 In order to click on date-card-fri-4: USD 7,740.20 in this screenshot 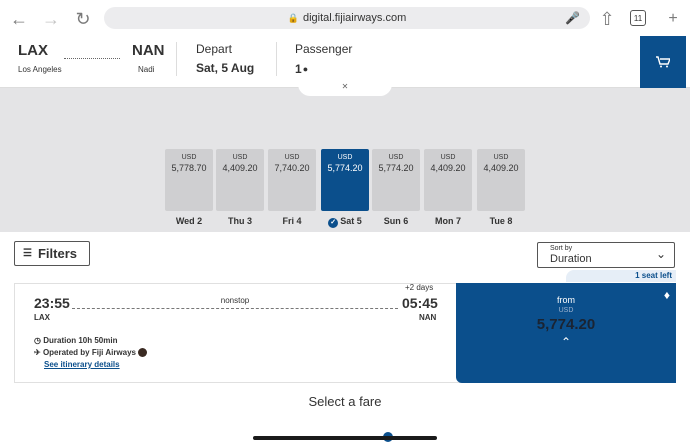, I will do `click(292, 180)`.